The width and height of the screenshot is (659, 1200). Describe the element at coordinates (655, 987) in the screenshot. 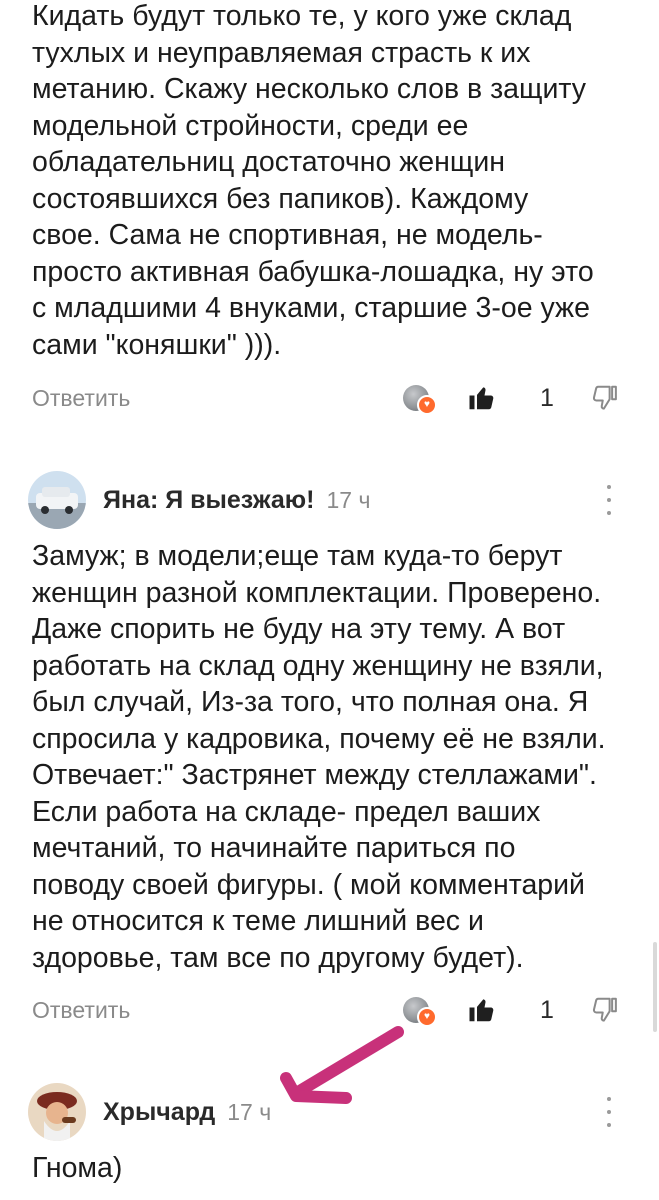

I see `scrollbar` at that location.